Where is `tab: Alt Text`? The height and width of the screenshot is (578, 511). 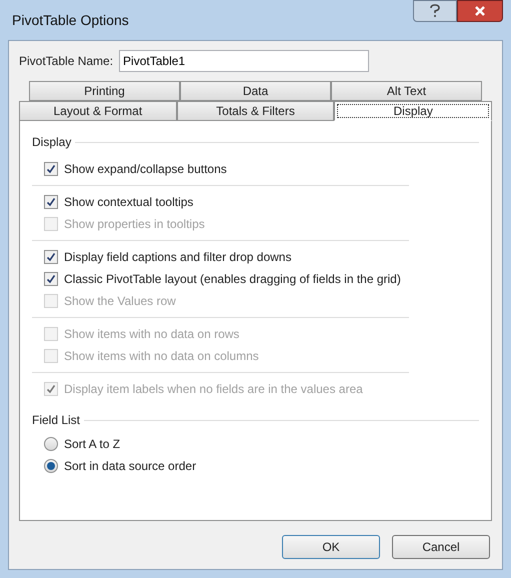
tab: Alt Text is located at coordinates (406, 91).